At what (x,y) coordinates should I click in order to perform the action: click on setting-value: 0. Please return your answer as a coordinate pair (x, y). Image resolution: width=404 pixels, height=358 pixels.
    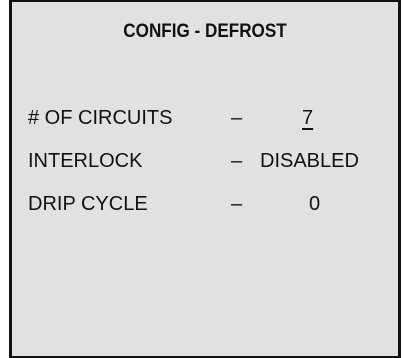
    Looking at the image, I should click on (314, 204).